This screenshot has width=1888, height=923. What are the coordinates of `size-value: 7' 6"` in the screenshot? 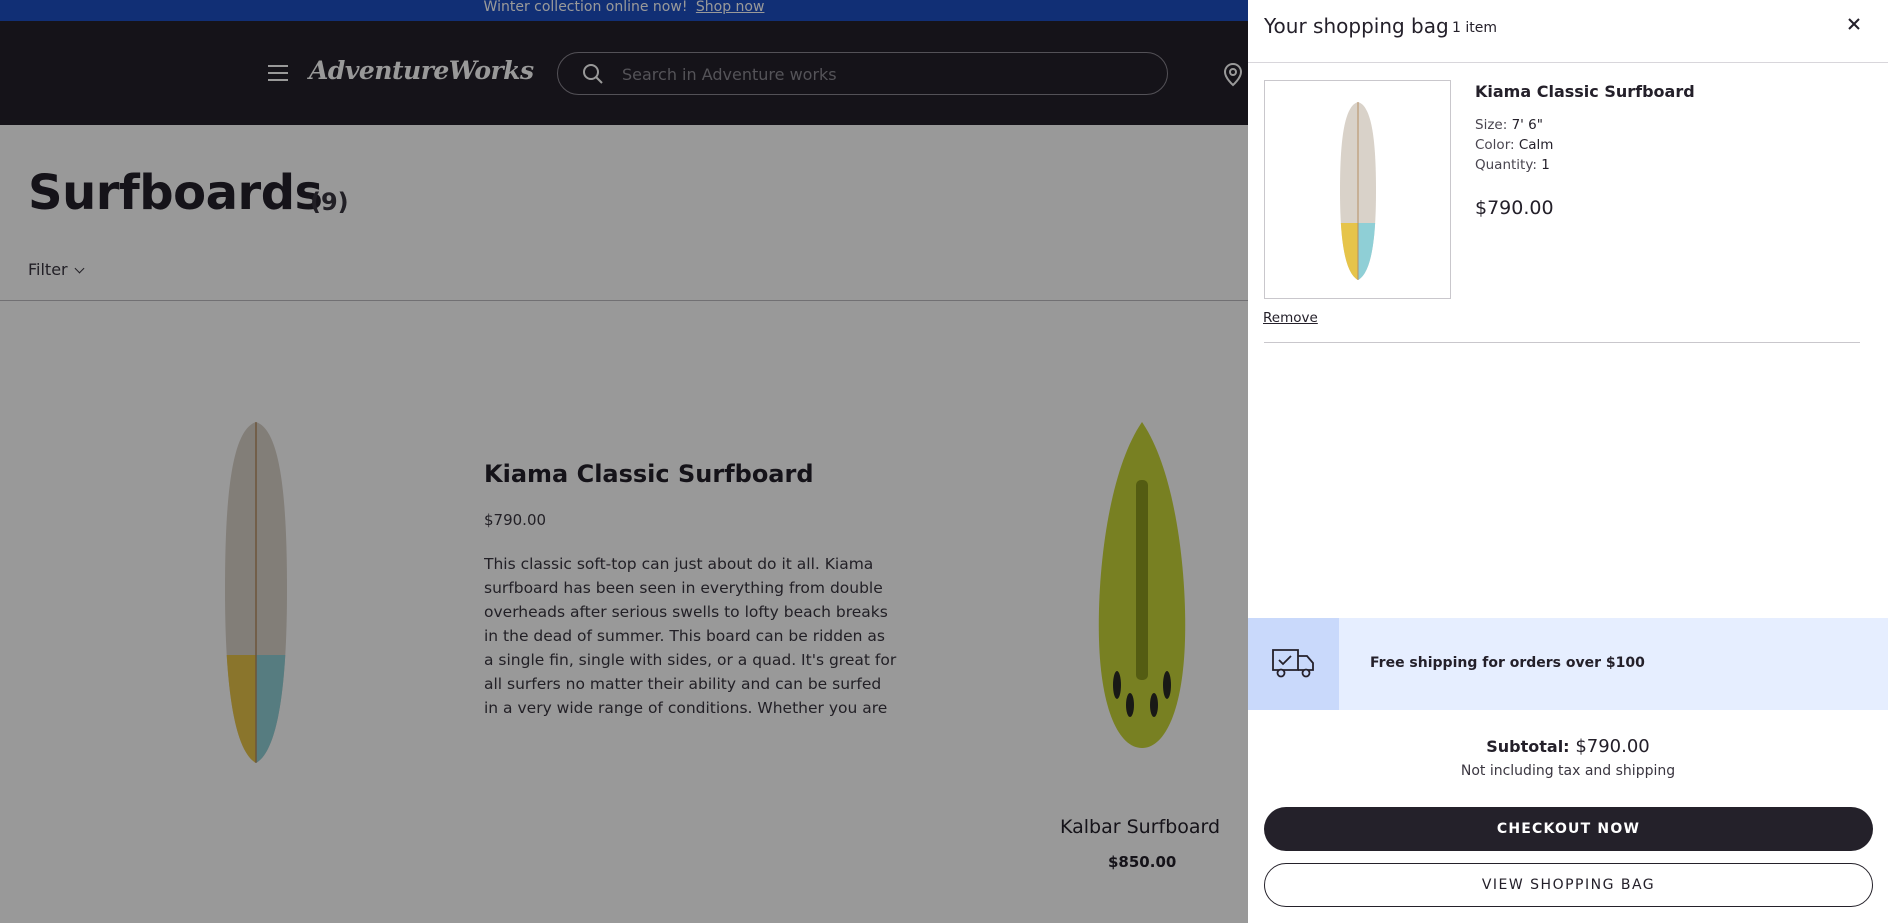 It's located at (1527, 125).